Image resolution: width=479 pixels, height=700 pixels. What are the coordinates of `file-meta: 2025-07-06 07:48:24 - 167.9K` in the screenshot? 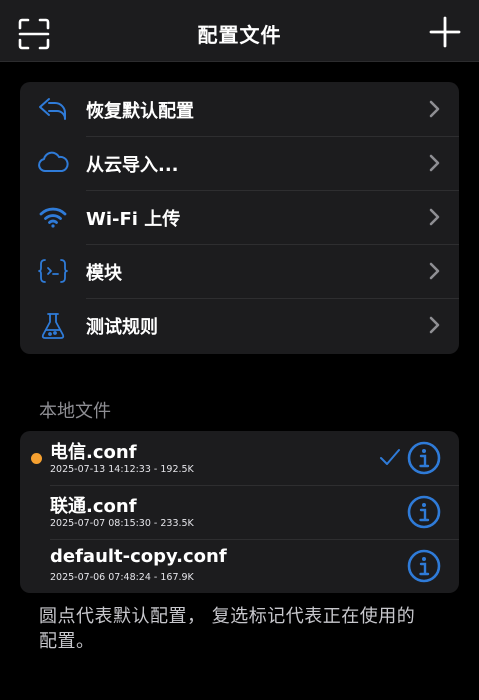 It's located at (122, 577).